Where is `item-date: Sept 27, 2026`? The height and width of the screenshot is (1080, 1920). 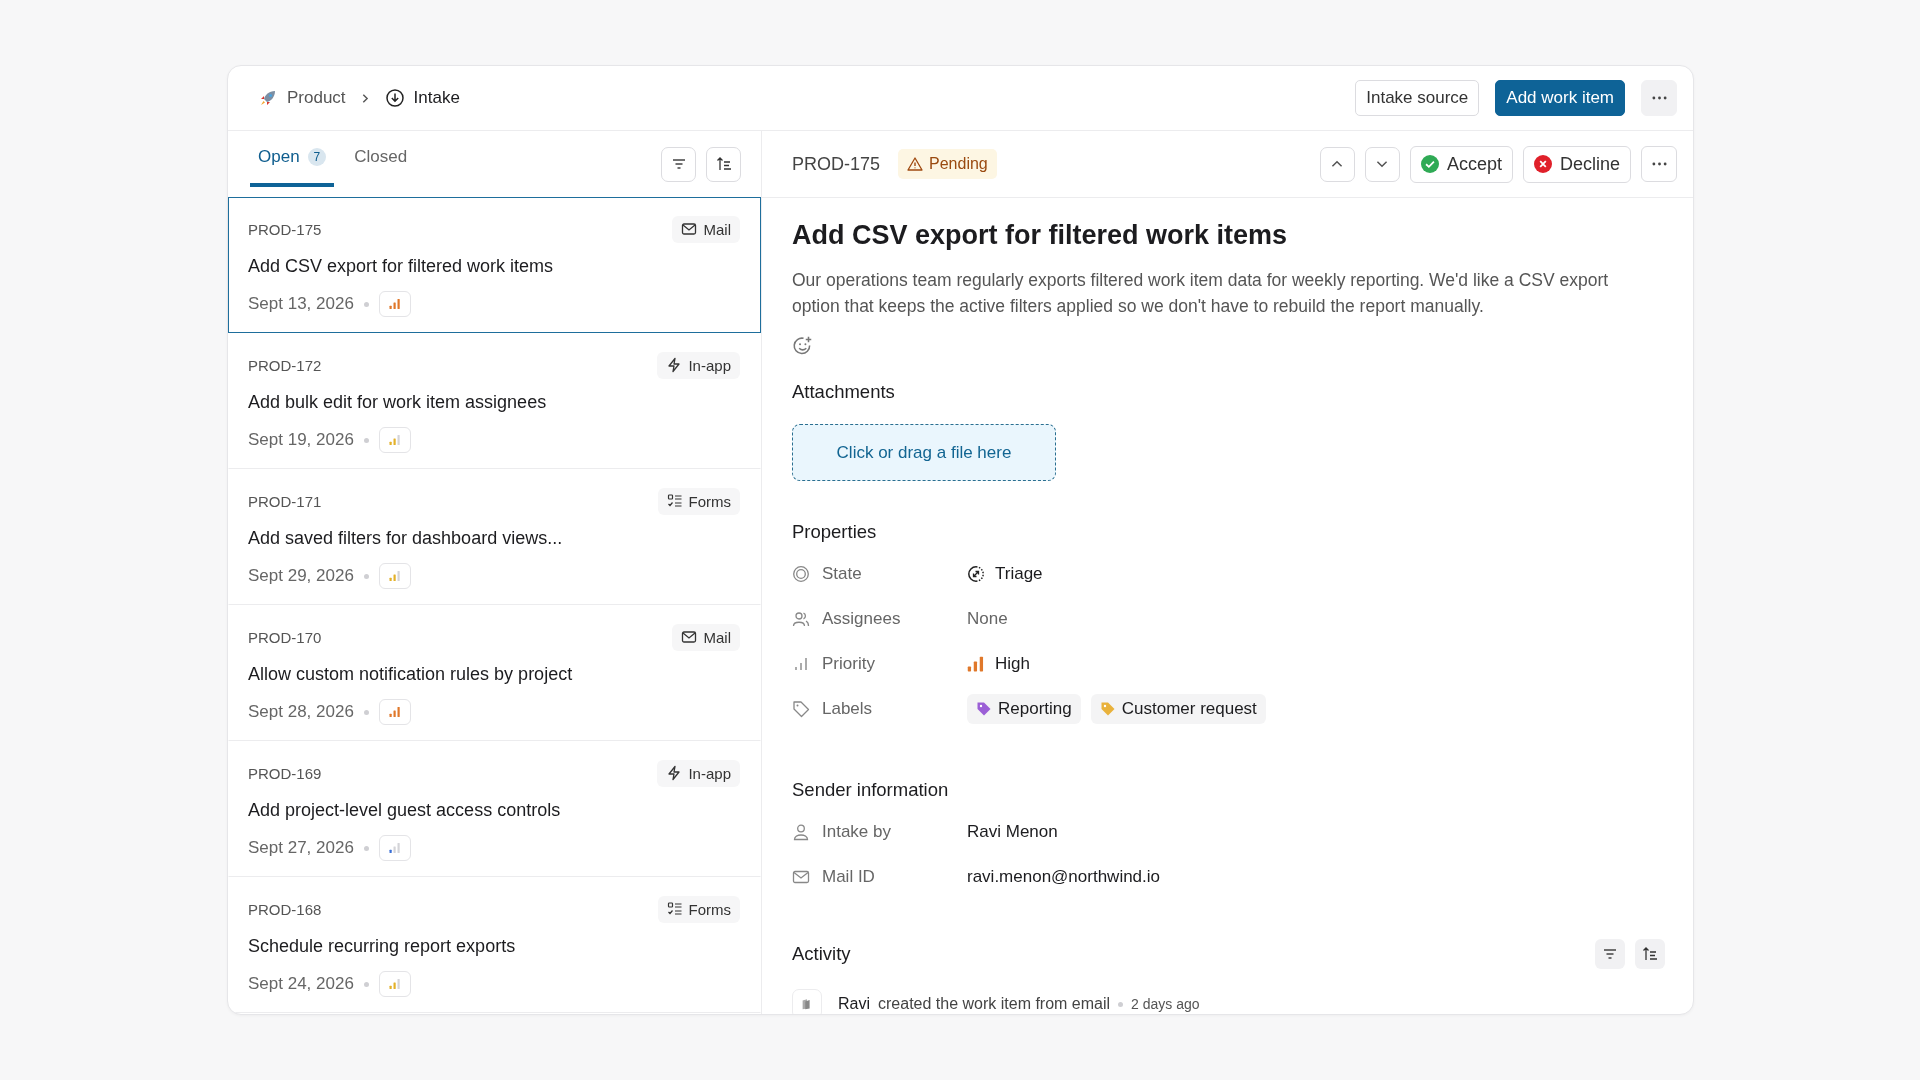 item-date: Sept 27, 2026 is located at coordinates (301, 848).